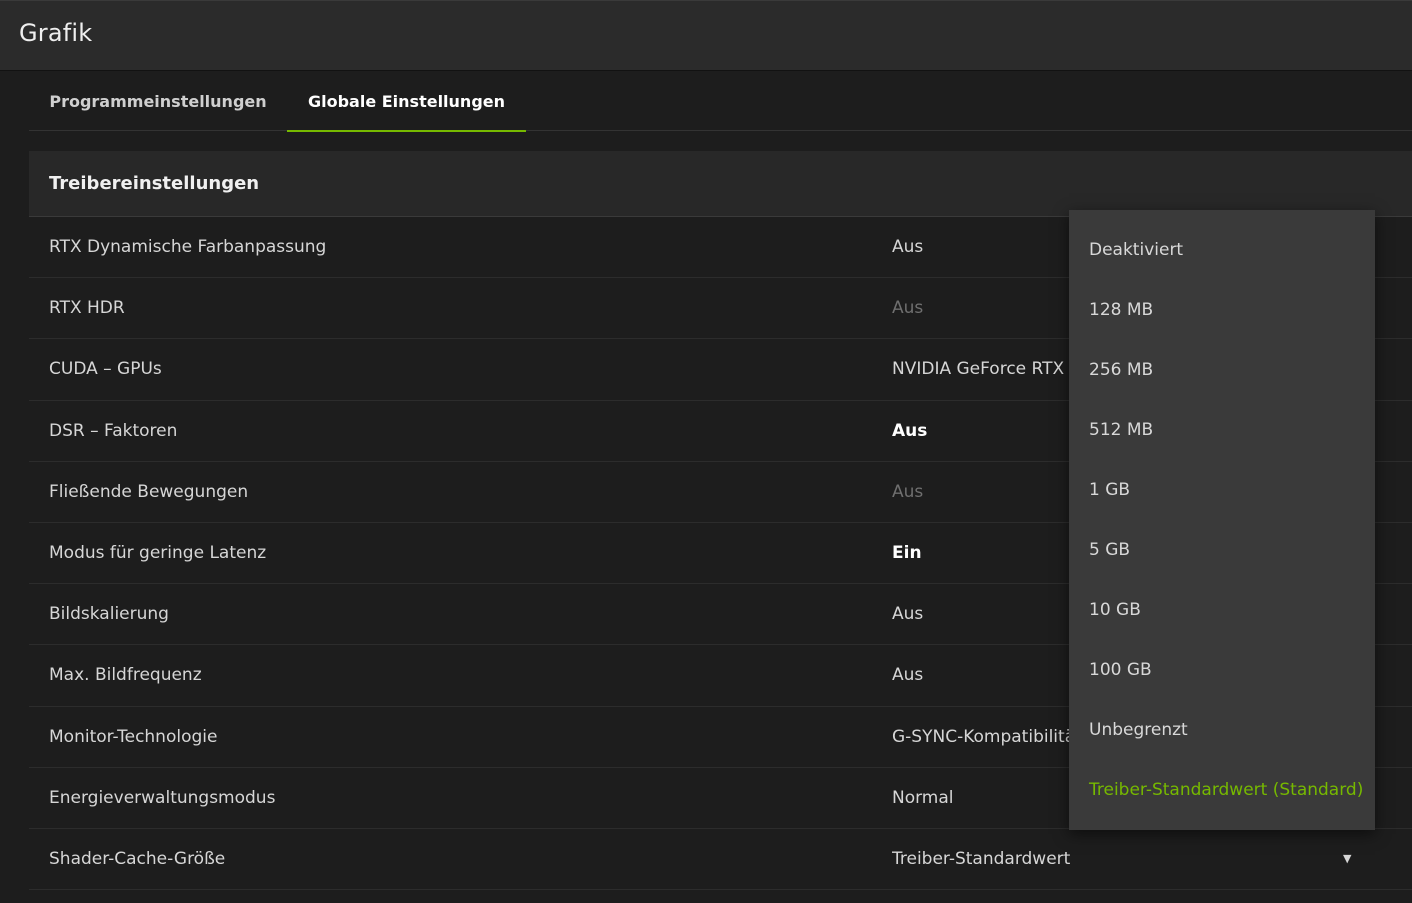 The height and width of the screenshot is (903, 1412). I want to click on window-title: Grafik, so click(56, 33).